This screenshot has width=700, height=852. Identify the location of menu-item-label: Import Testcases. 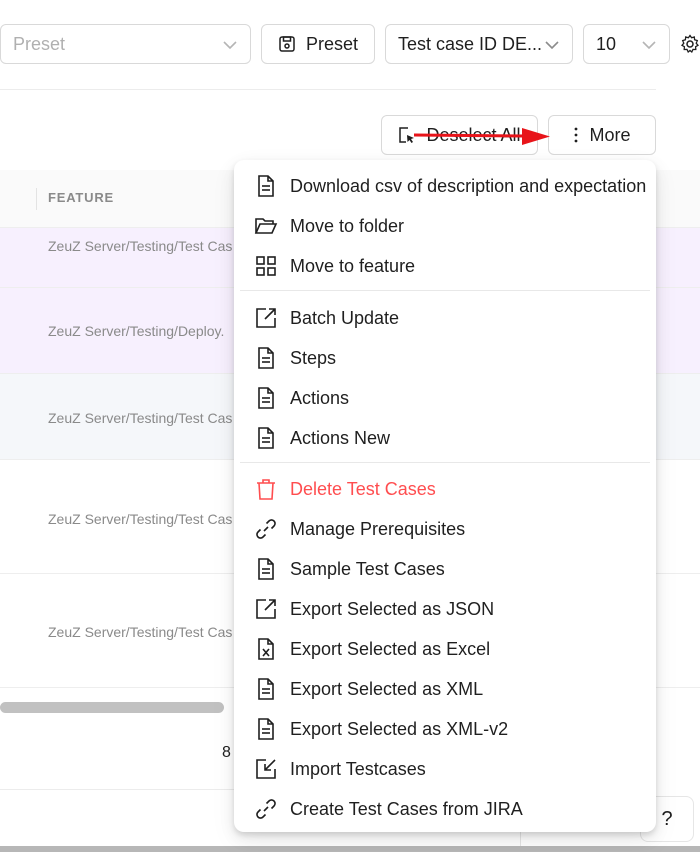
(358, 768).